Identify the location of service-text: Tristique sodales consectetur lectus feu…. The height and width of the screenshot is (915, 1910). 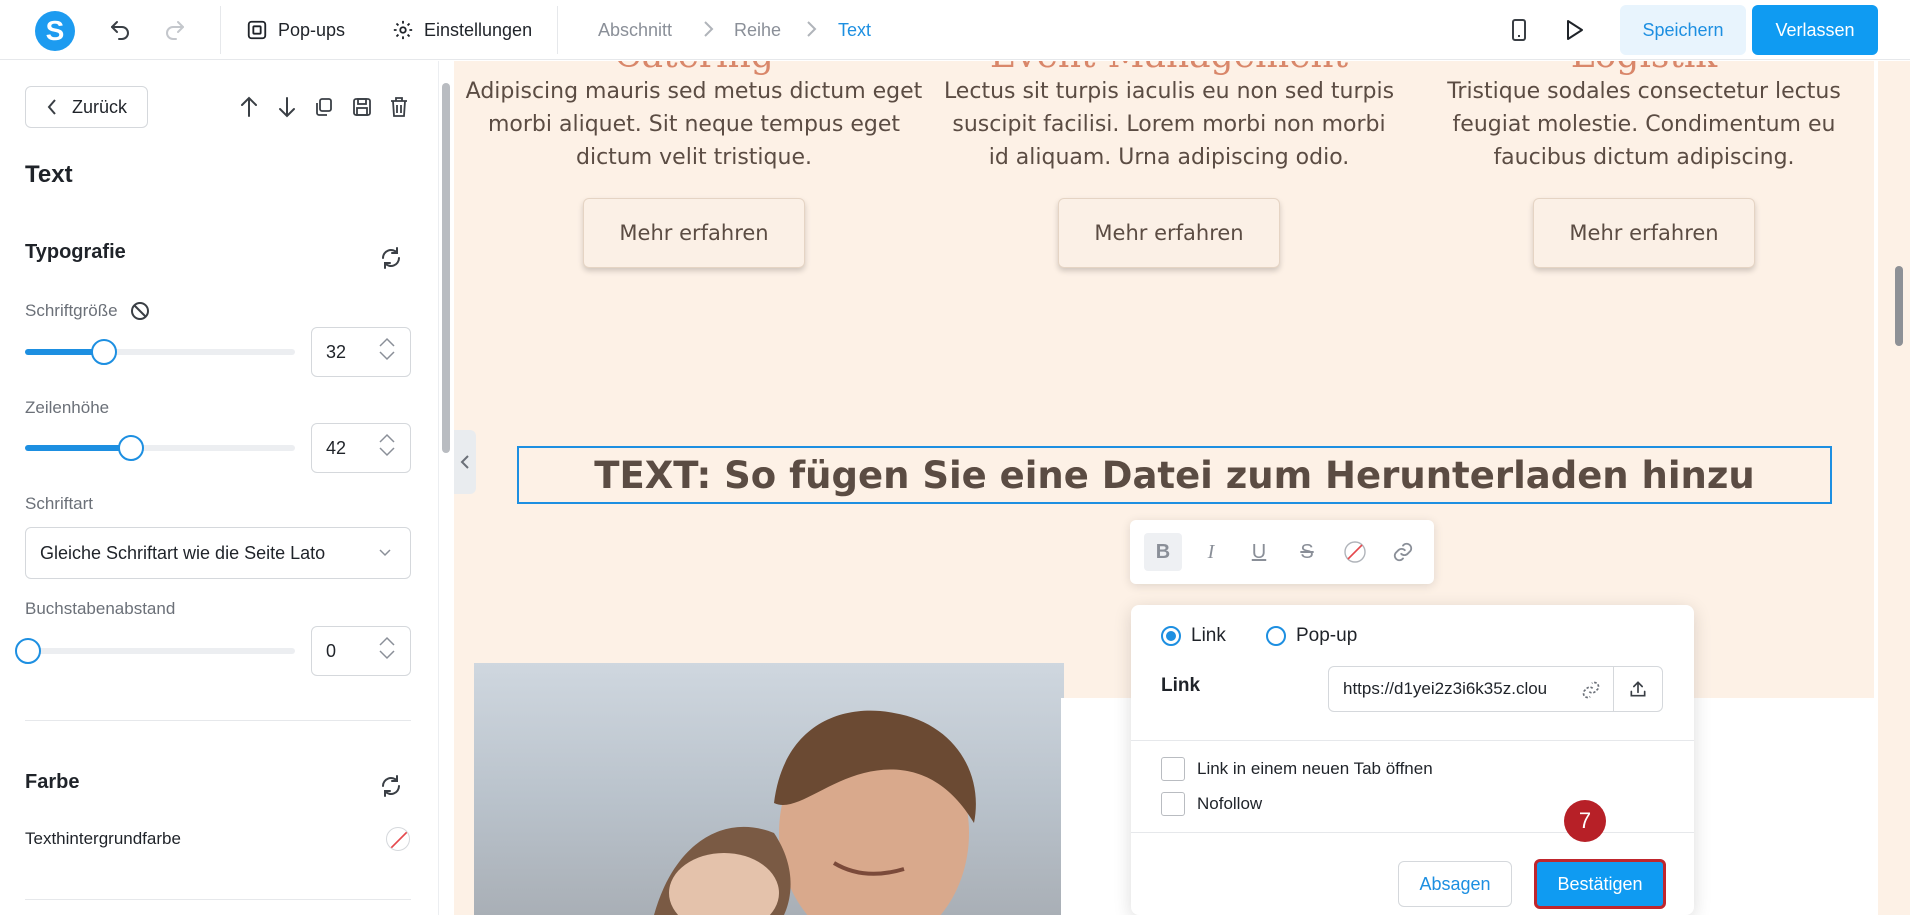
(1644, 124).